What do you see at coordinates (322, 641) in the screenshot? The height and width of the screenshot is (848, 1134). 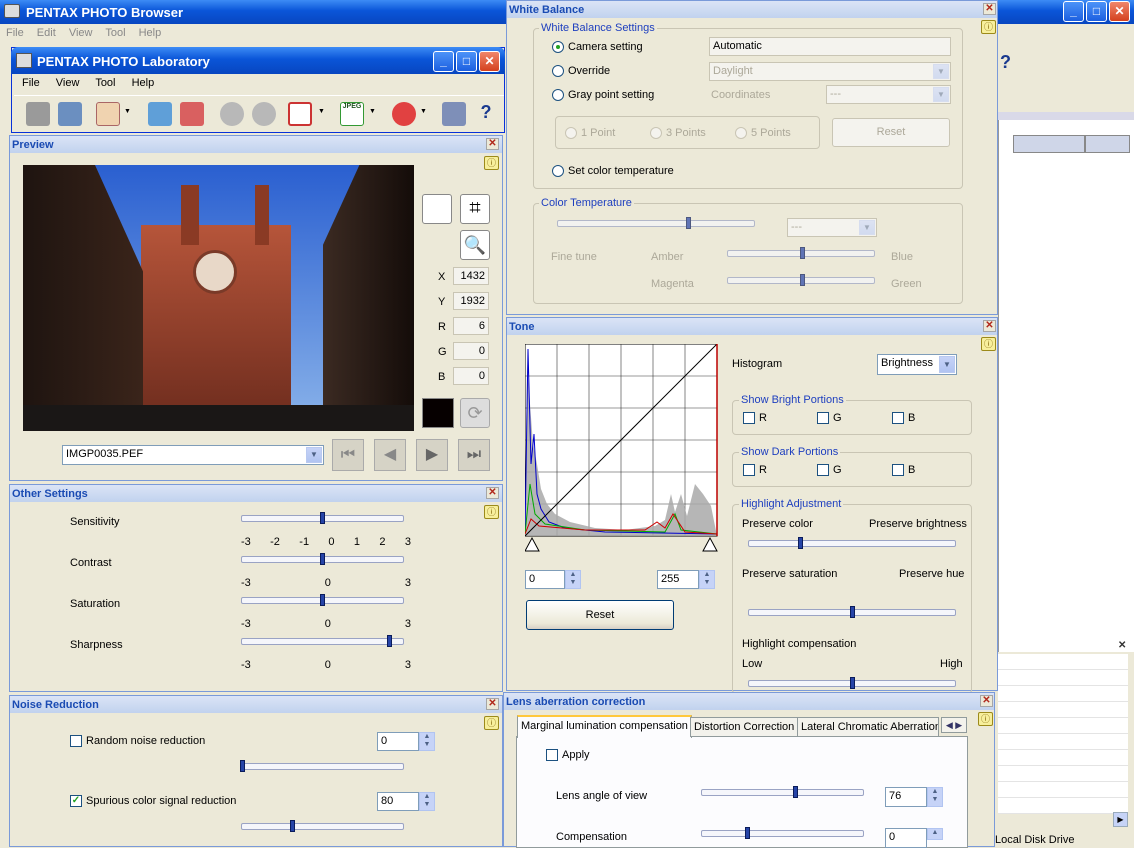 I see `sharpness-slider` at bounding box center [322, 641].